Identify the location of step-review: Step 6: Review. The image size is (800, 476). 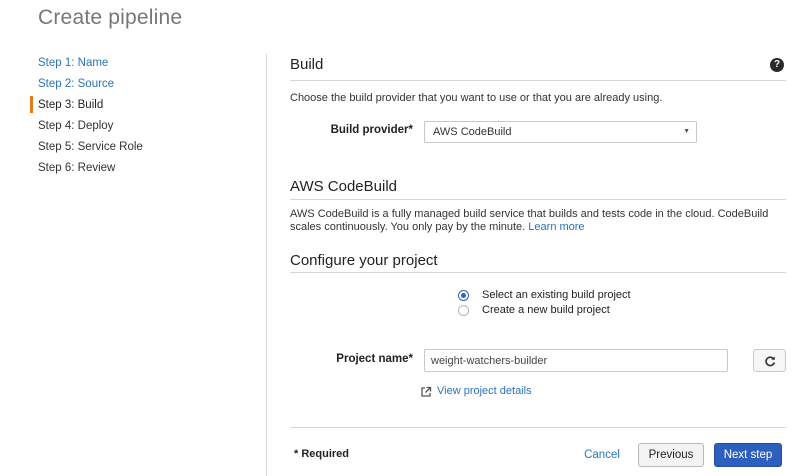
(77, 168).